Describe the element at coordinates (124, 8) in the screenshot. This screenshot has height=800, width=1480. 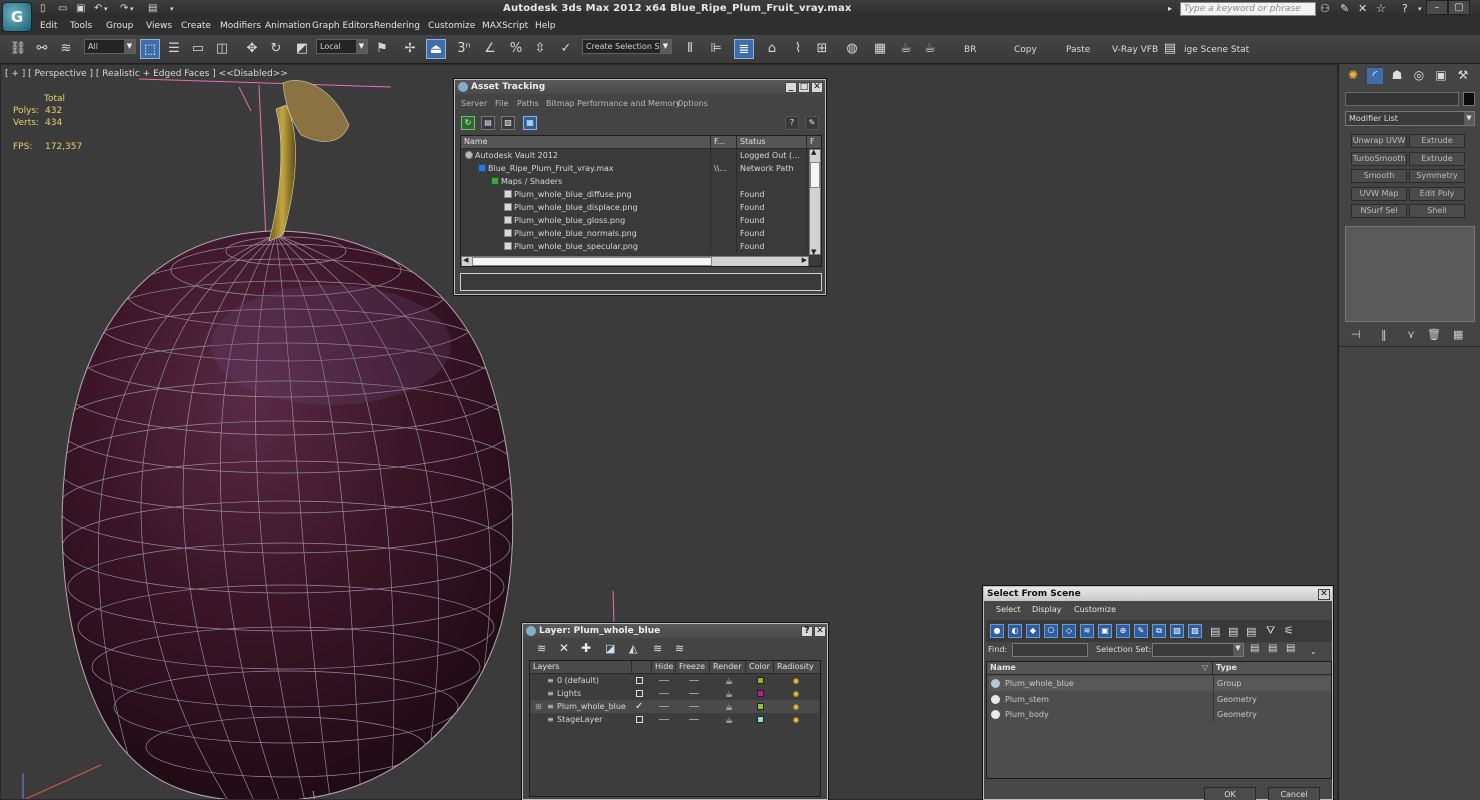
I see `redo-icon: ↷` at that location.